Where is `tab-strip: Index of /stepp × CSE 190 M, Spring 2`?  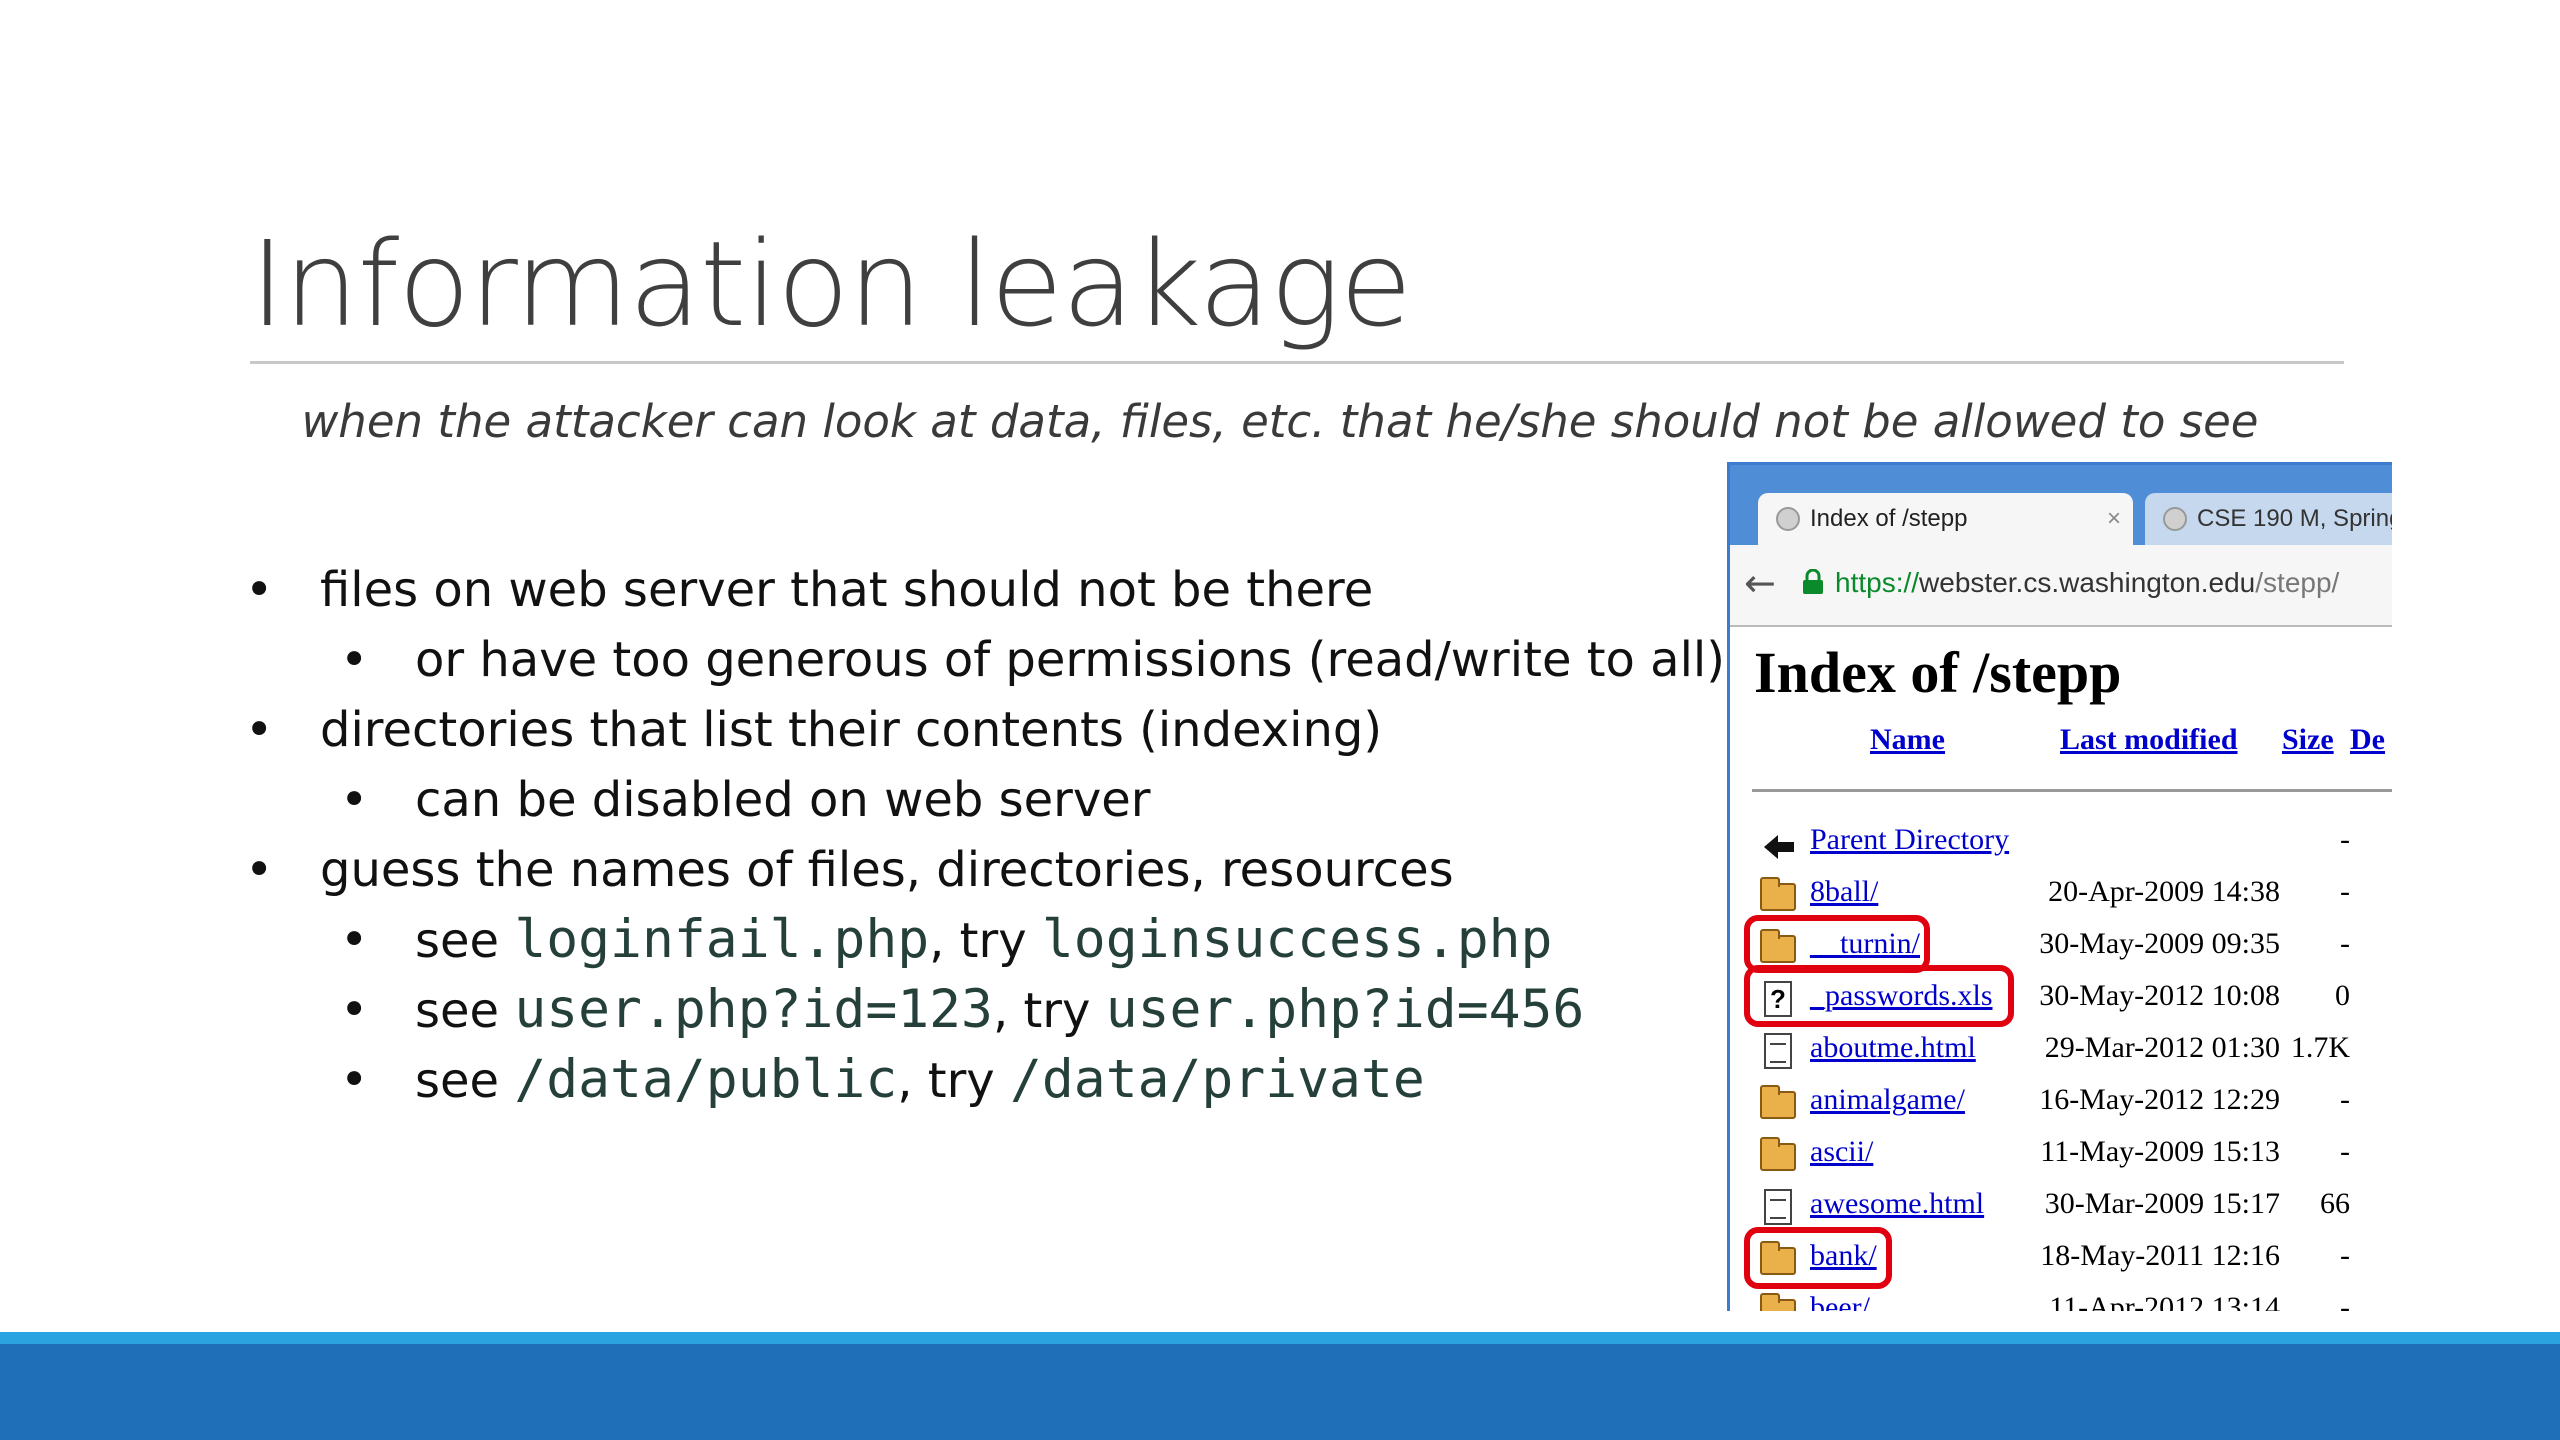
tab-strip: Index of /stepp × CSE 190 M, Spring 2 is located at coordinates (2061, 505).